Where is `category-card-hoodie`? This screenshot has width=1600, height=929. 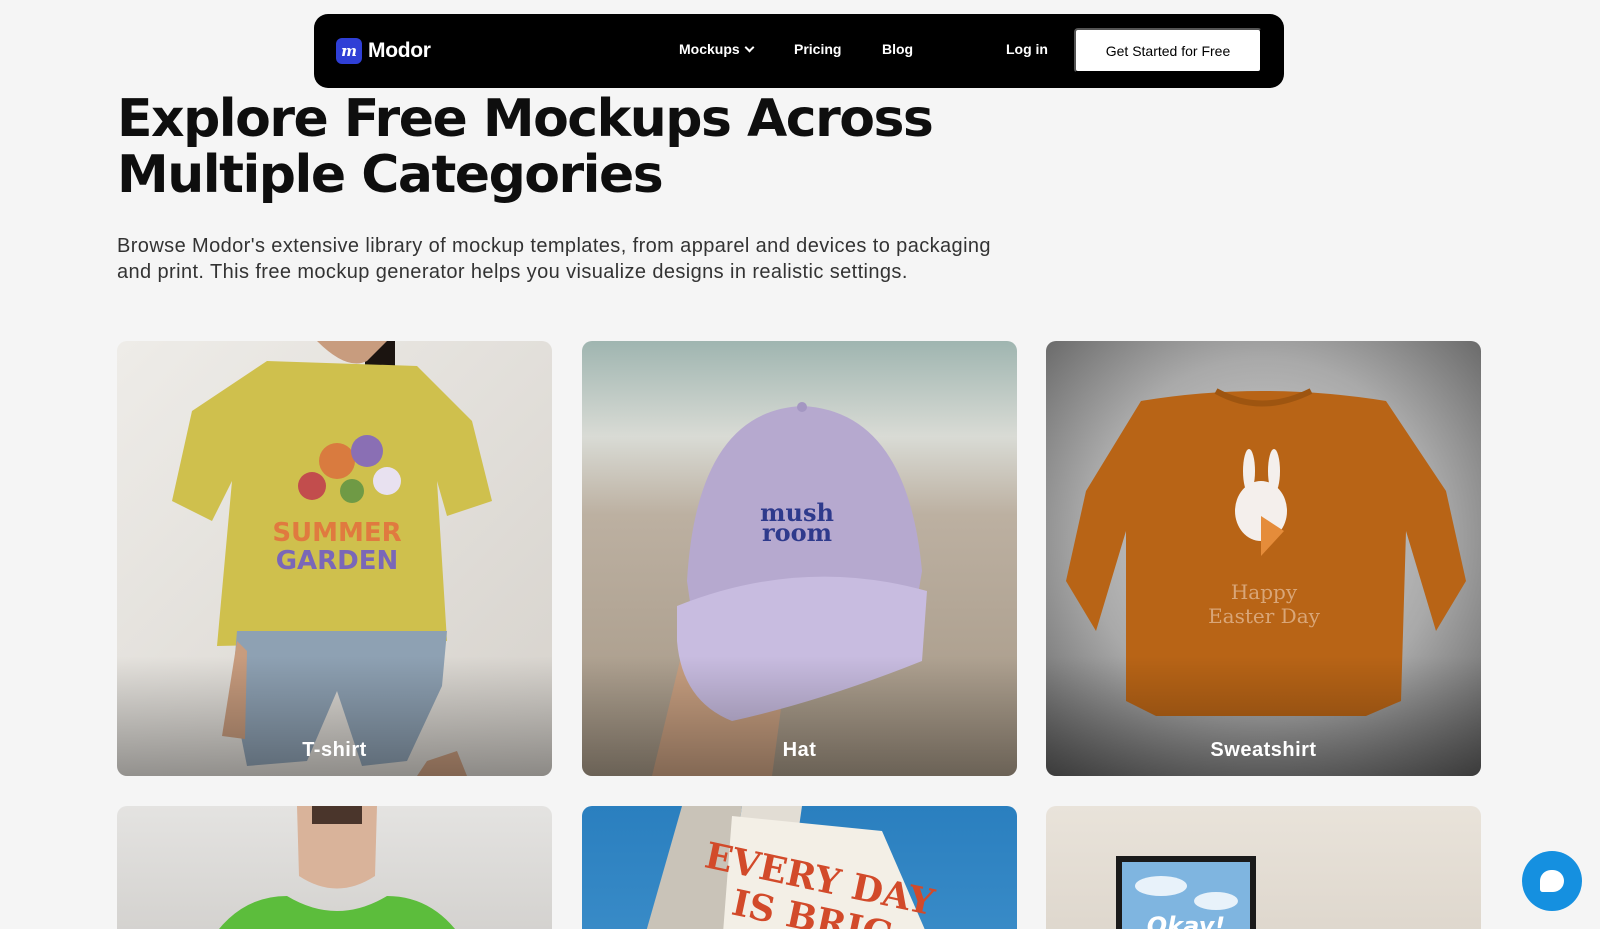 category-card-hoodie is located at coordinates (334, 867).